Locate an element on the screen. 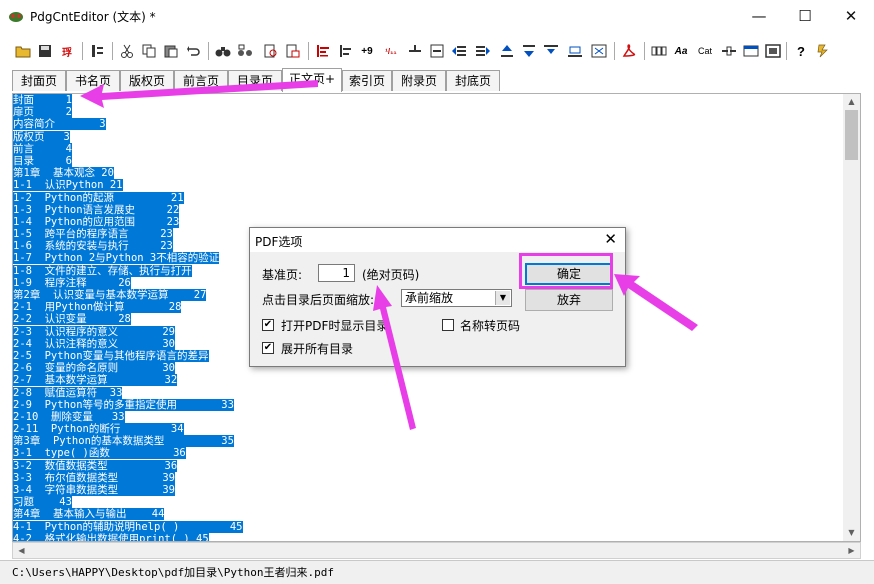  annotation-arrow-ok is located at coordinates (656, 302).